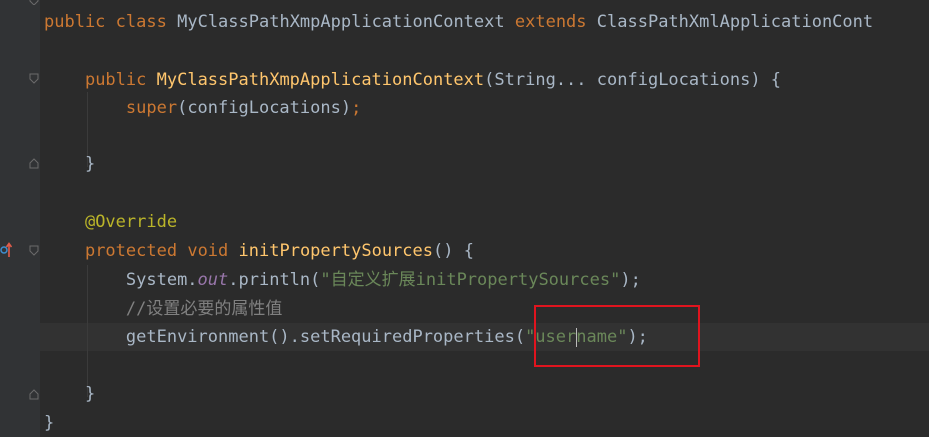 The width and height of the screenshot is (929, 437). What do you see at coordinates (617, 336) in the screenshot?
I see `annotation-highlight-box` at bounding box center [617, 336].